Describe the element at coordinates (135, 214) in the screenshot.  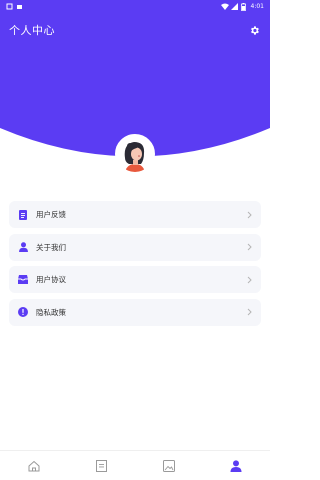
I see `menu-item-feedback: 用户反馈` at that location.